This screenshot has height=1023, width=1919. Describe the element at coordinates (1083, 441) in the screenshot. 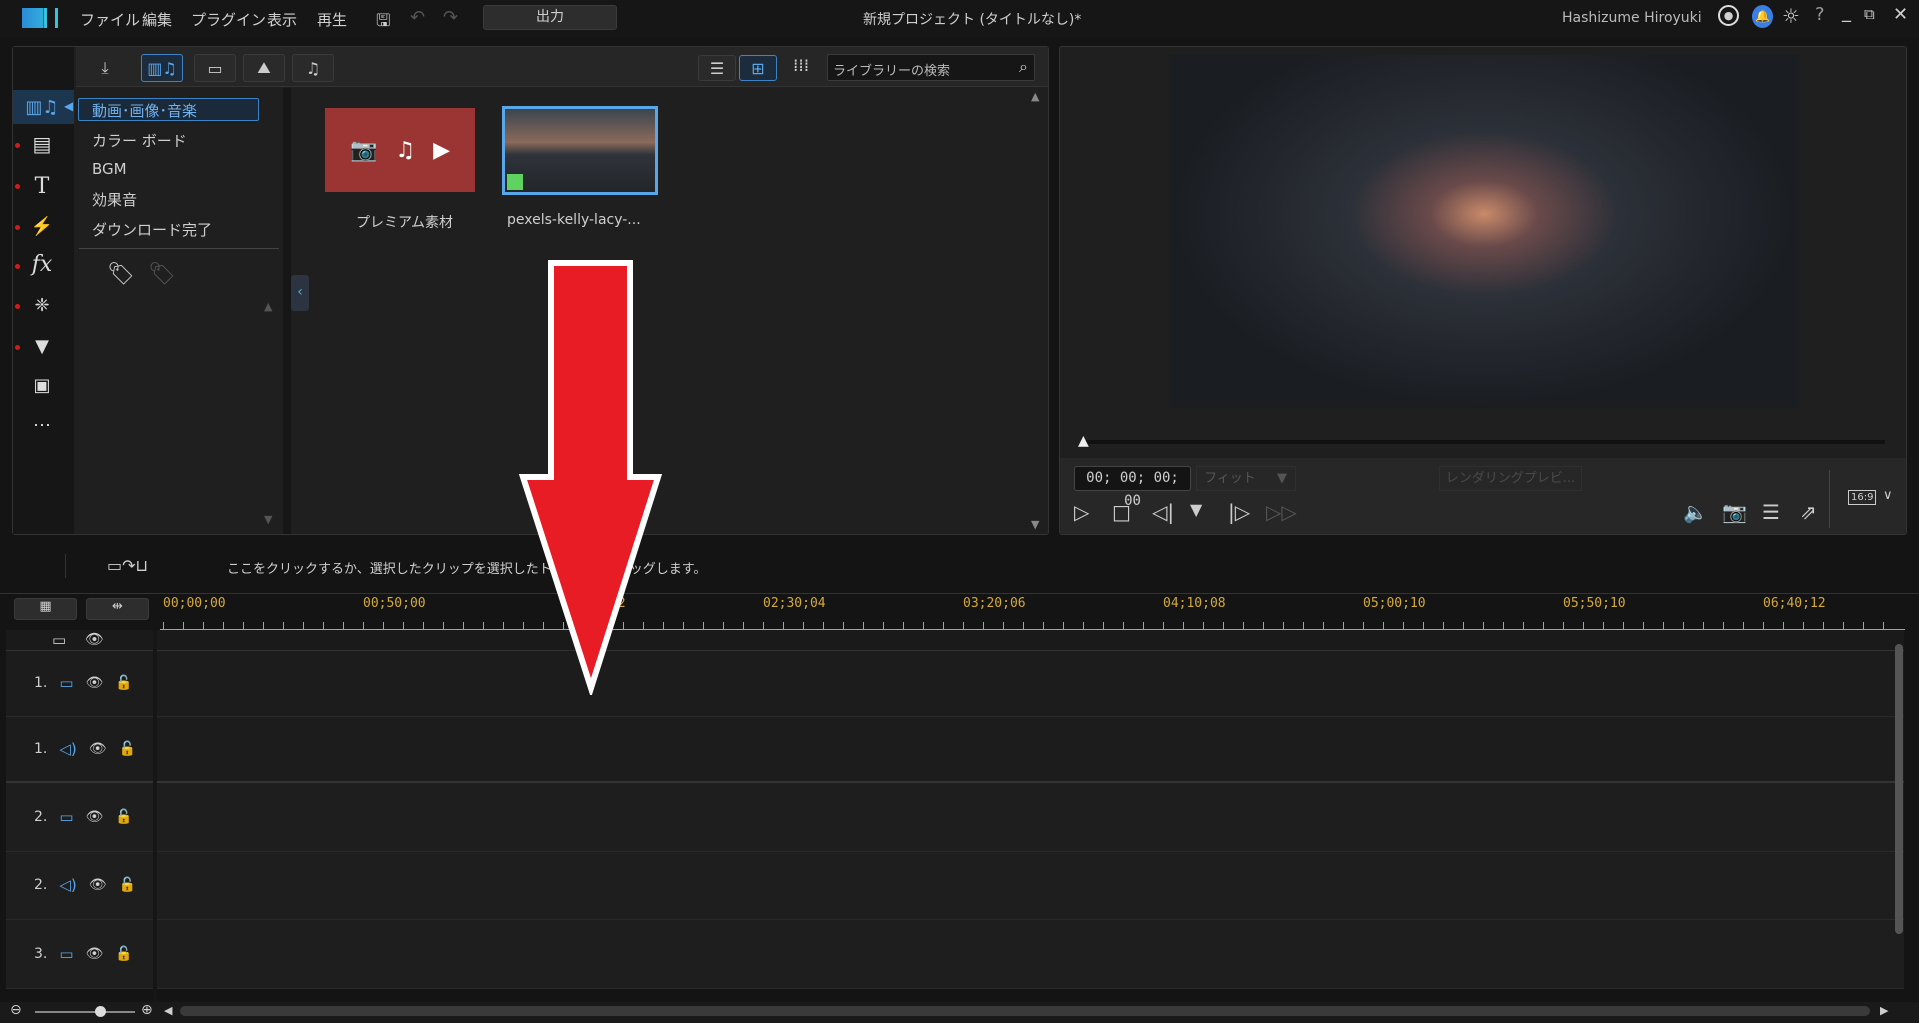

I see `scrubber-handle: ▲` at that location.